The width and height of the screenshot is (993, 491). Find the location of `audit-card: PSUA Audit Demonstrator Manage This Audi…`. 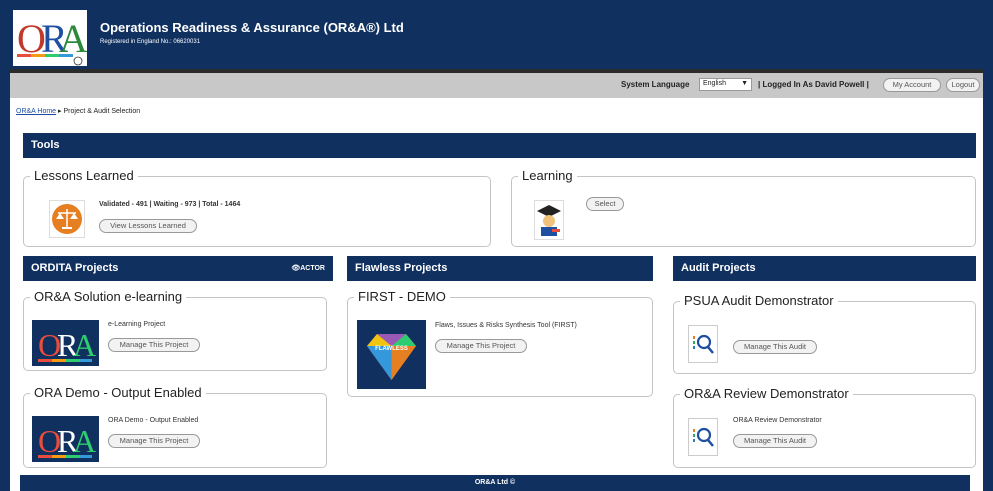

audit-card: PSUA Audit Demonstrator Manage This Audi… is located at coordinates (824, 333).